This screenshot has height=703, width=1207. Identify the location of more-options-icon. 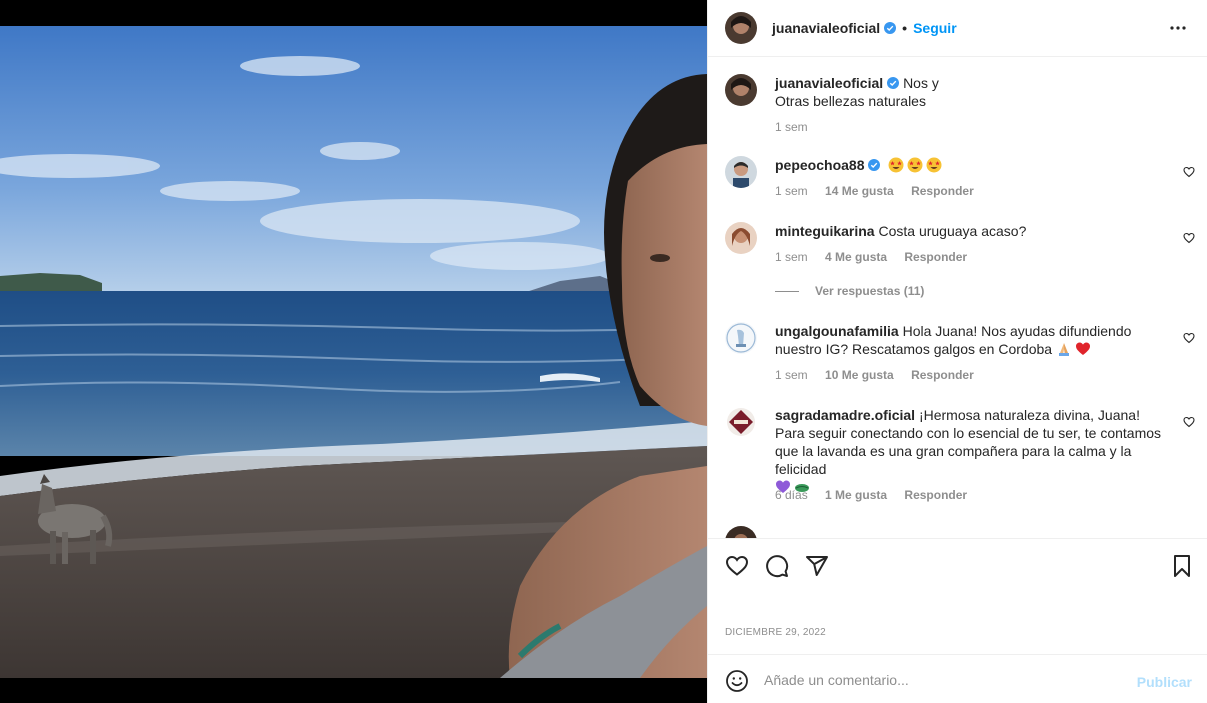
(1178, 28).